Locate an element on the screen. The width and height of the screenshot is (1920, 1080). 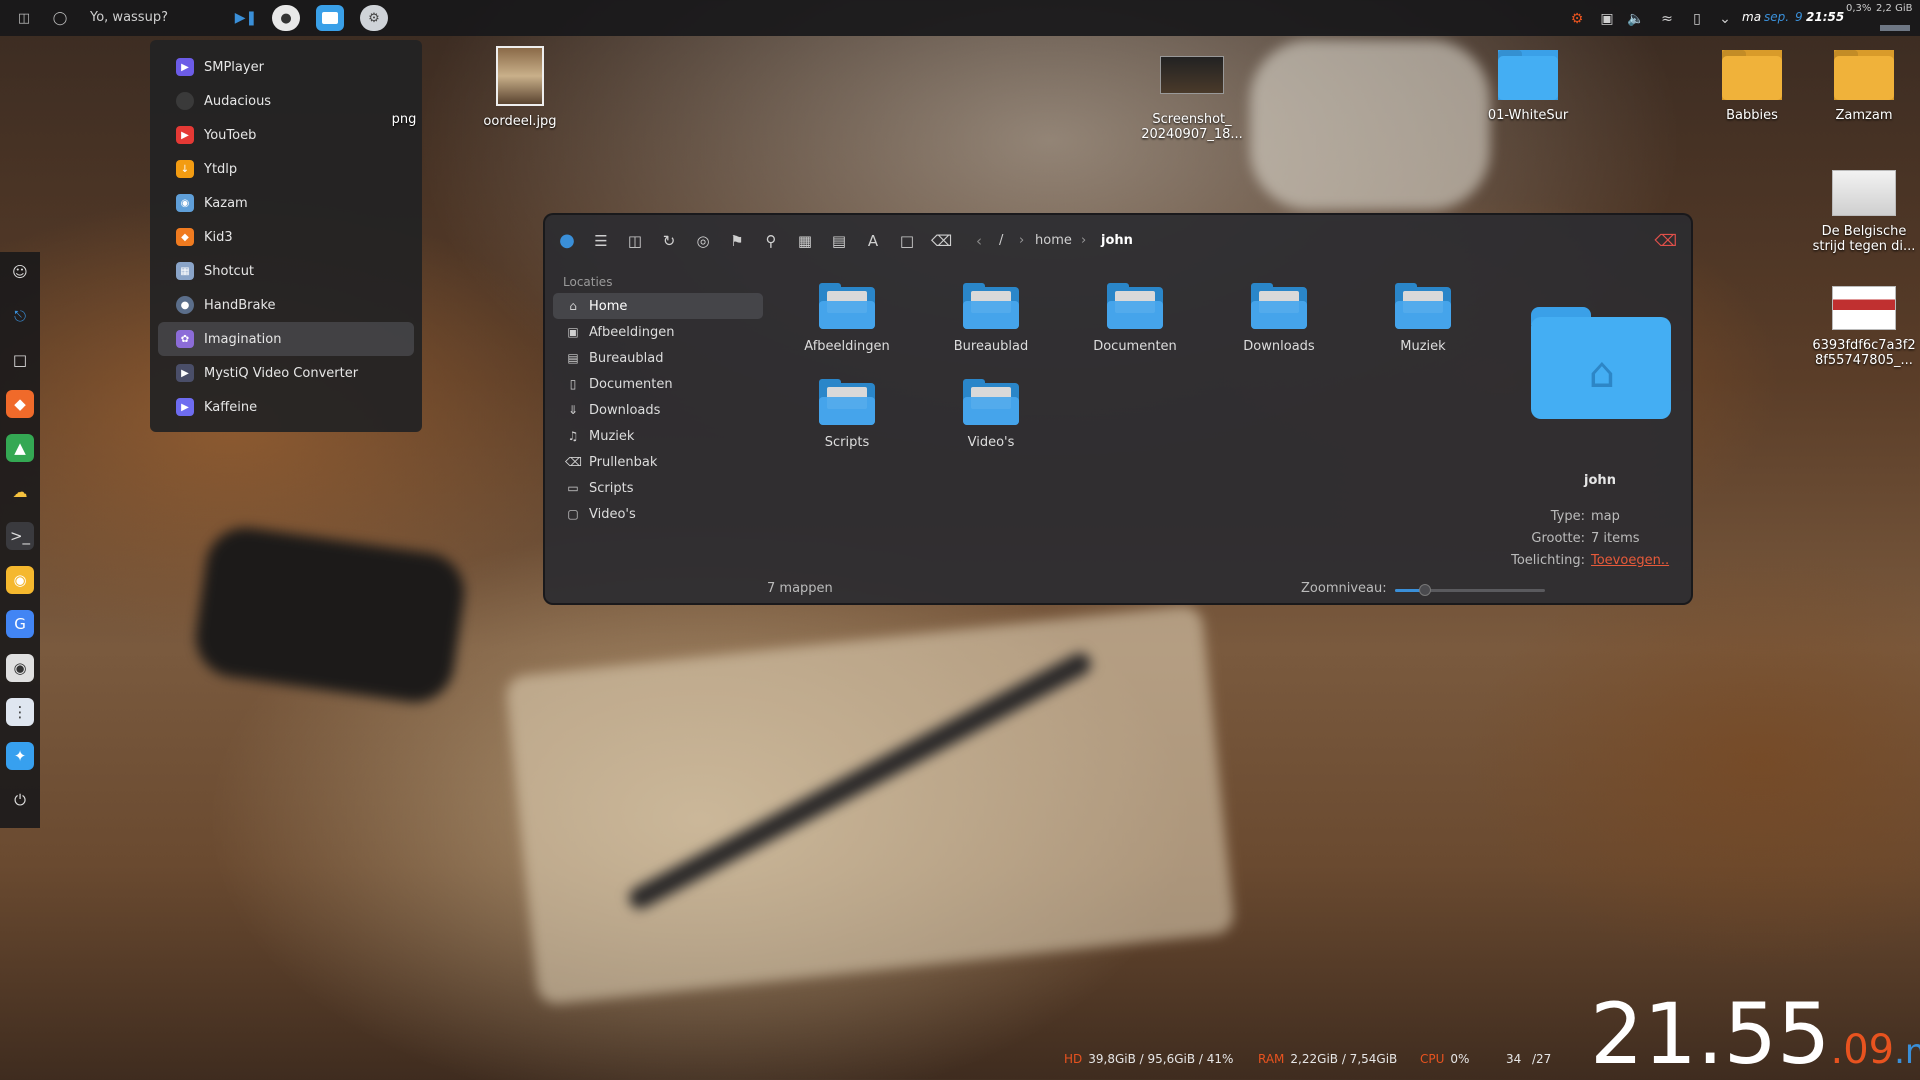
breadcrumb-root: / is located at coordinates (1001, 240).